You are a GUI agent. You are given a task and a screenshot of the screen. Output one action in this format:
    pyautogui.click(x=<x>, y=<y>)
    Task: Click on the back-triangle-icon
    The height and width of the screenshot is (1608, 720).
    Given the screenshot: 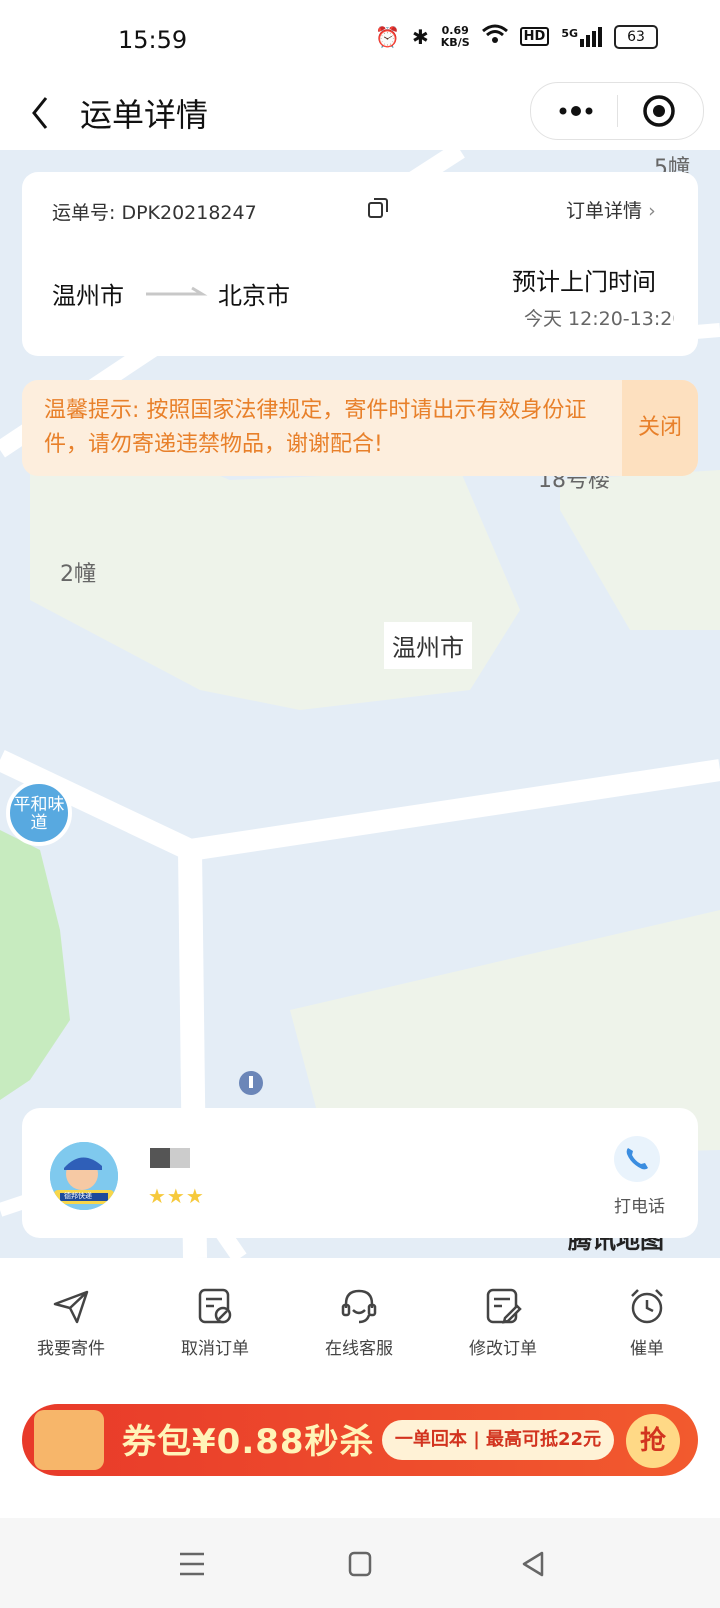 What is the action you would take?
    pyautogui.click(x=533, y=1564)
    